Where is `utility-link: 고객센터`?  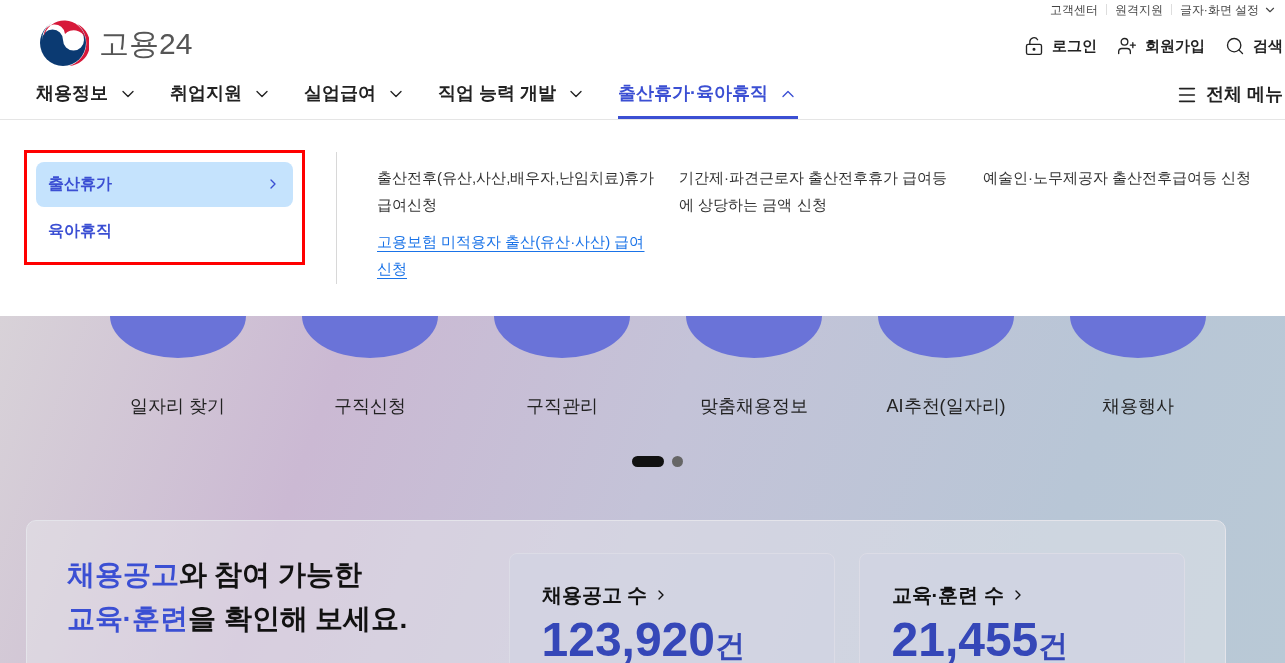 utility-link: 고객센터 is located at coordinates (1073, 9).